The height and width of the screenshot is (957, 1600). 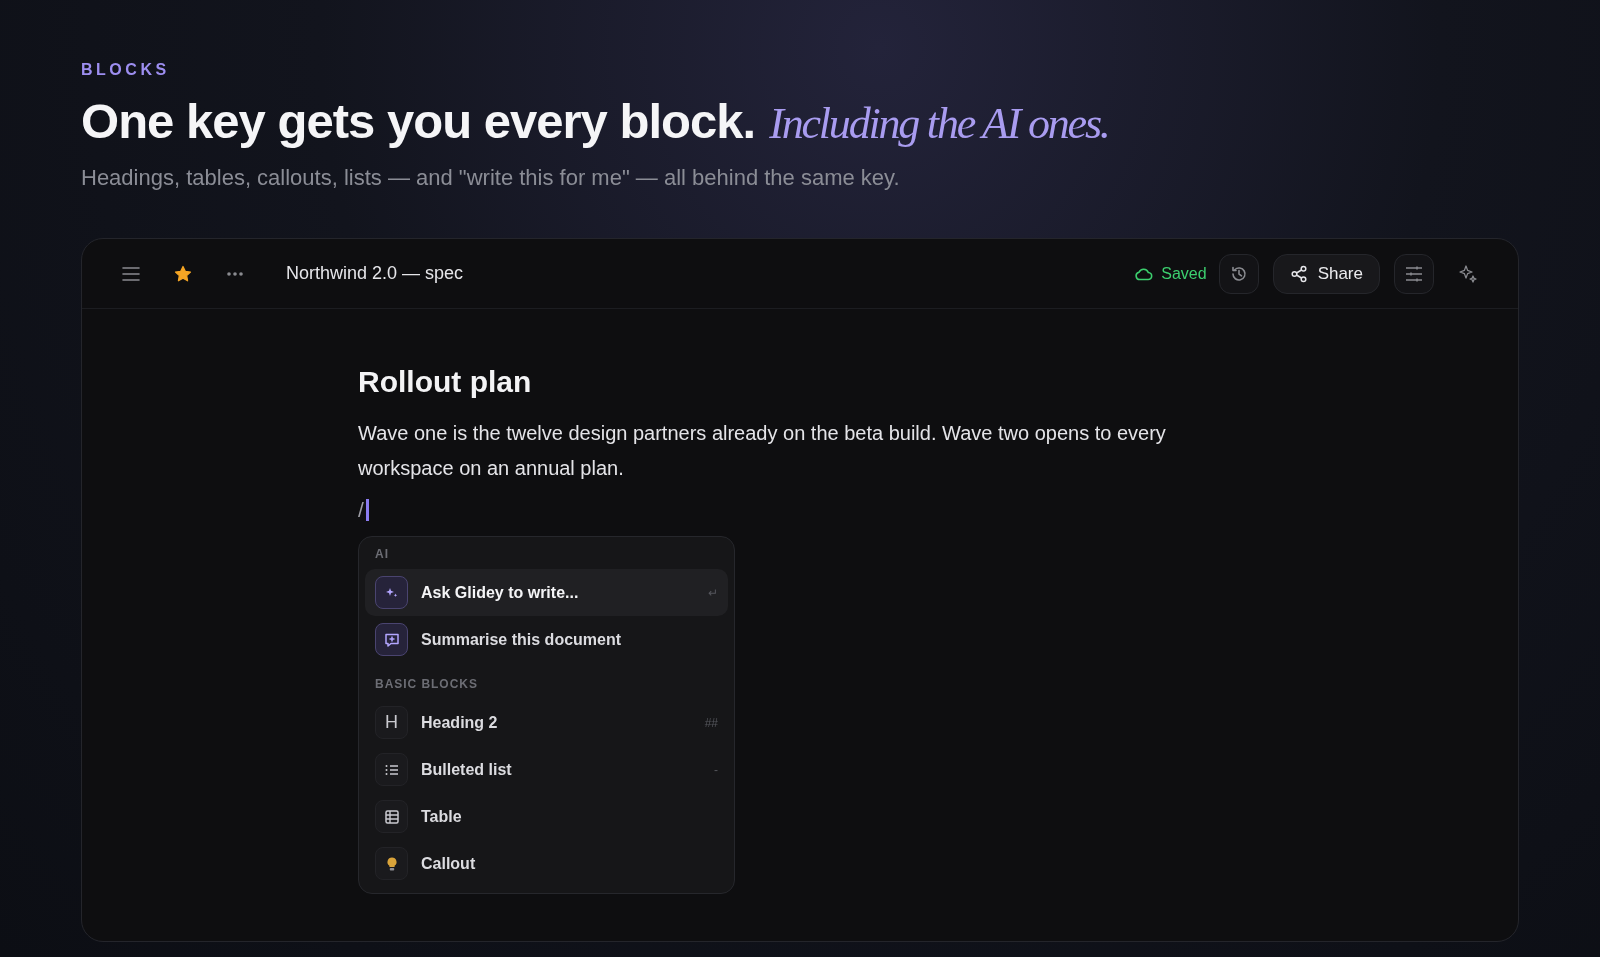 I want to click on document-title: Northwind 2.0 — spec, so click(x=375, y=273).